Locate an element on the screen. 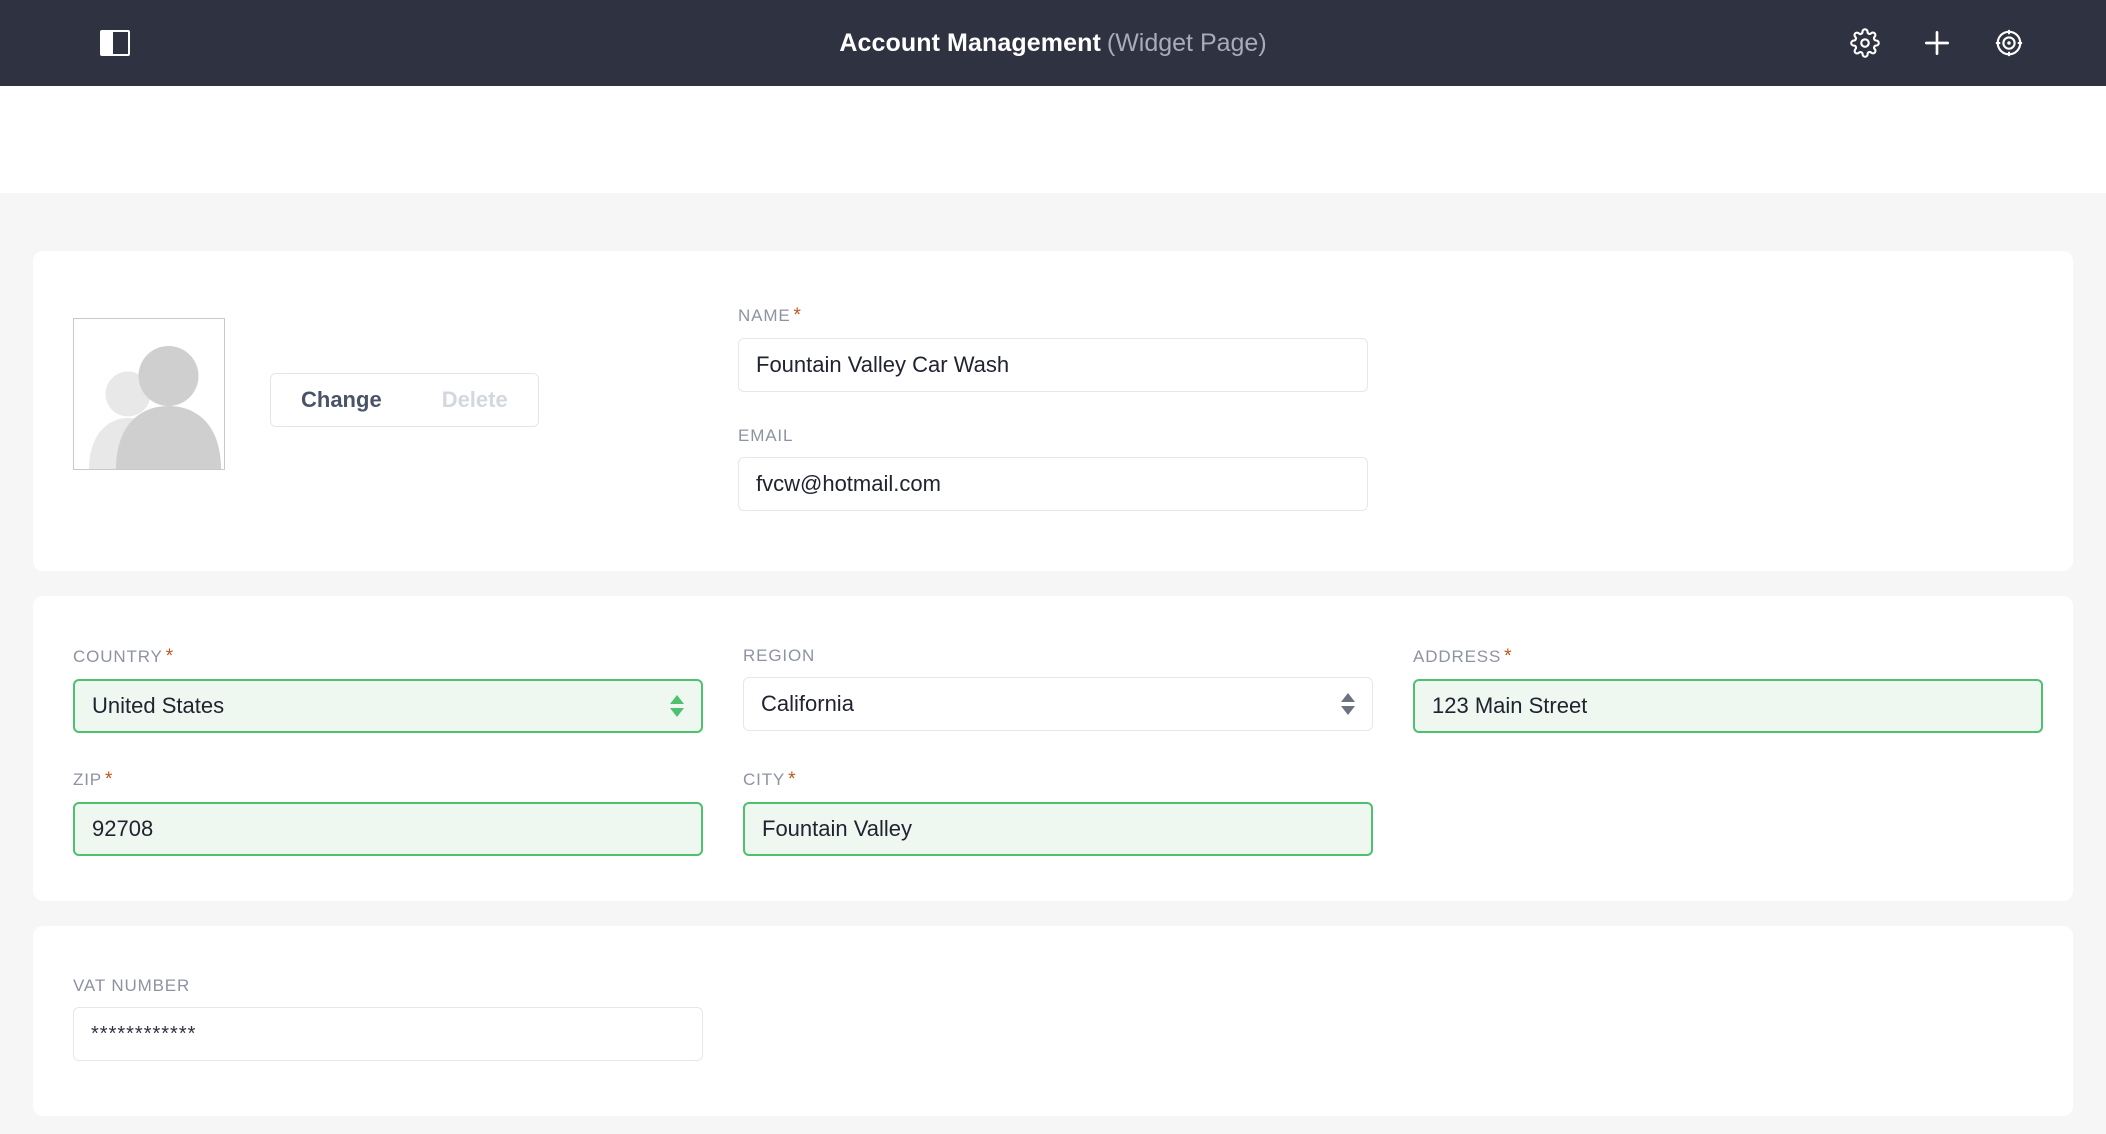 Image resolution: width=2106 pixels, height=1134 pixels. zip-label: ZIP * is located at coordinates (93, 779).